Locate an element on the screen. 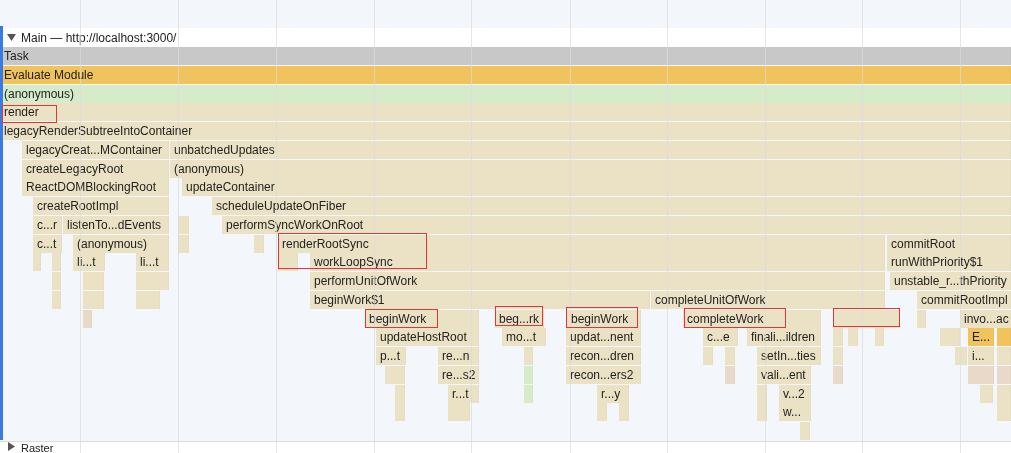 The width and height of the screenshot is (1011, 453). flame-bar: Task is located at coordinates (505, 56).